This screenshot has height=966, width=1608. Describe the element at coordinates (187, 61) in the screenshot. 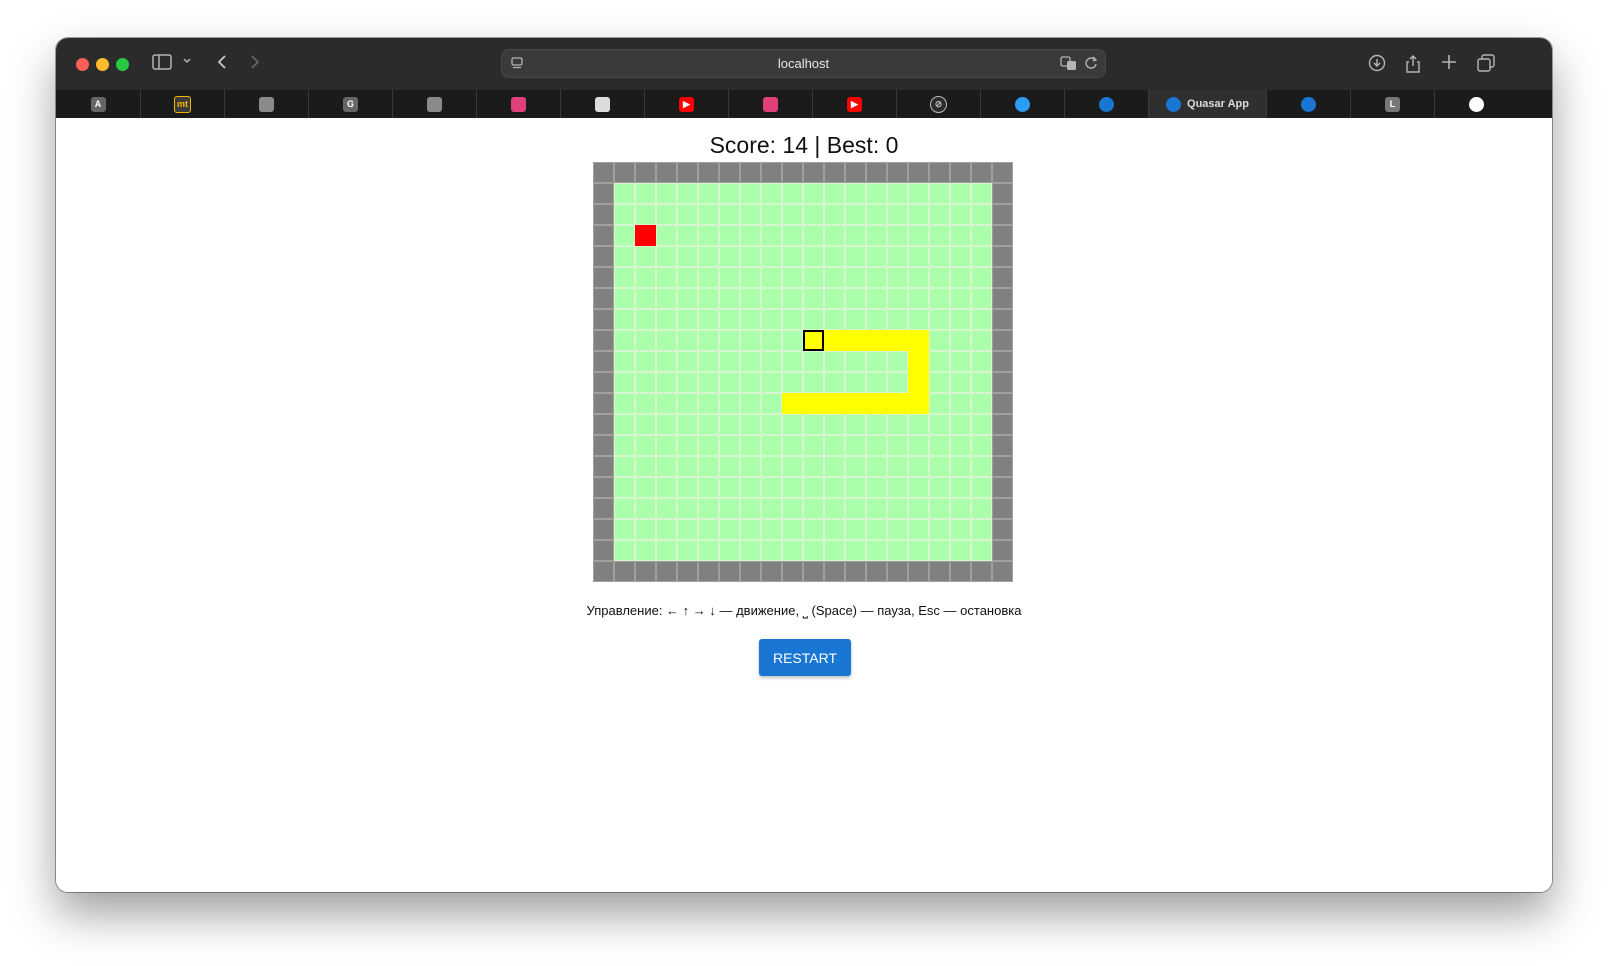

I see `chevron-down-icon` at that location.